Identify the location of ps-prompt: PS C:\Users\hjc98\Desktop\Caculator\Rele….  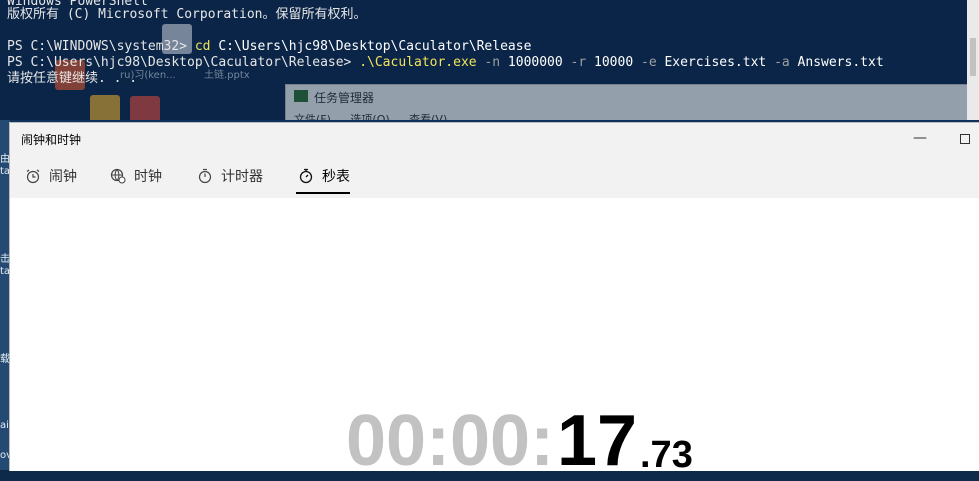
(179, 62).